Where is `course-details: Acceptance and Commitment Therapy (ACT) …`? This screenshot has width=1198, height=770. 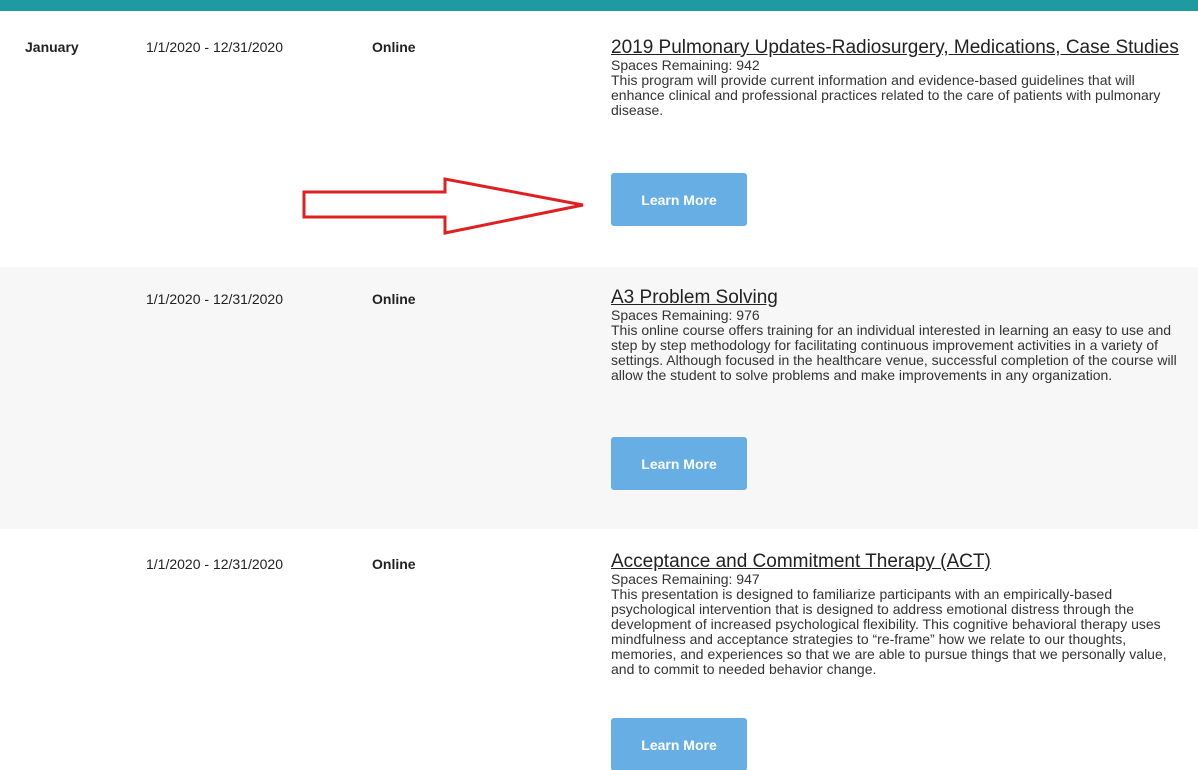 course-details: Acceptance and Commitment Therapy (ACT) … is located at coordinates (901, 614).